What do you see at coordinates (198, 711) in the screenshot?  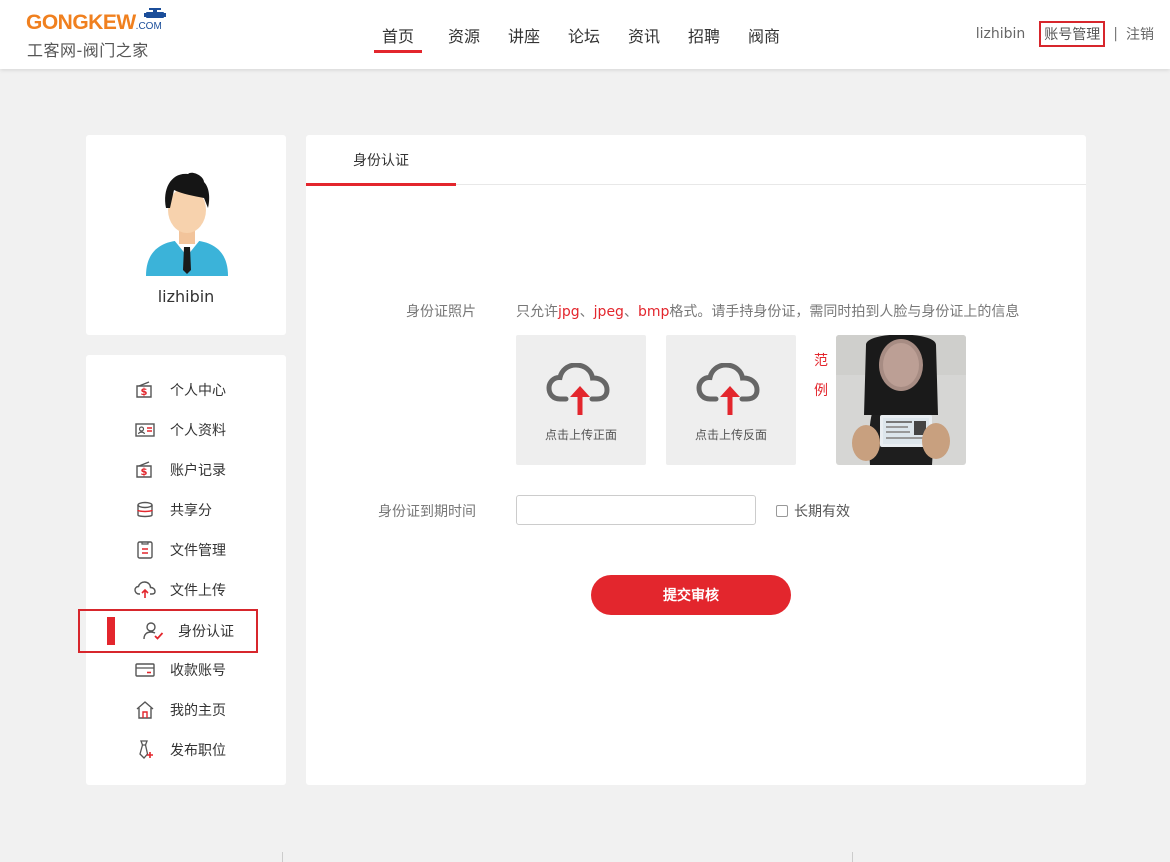 I see `sidebar-item-label: 我的主页` at bounding box center [198, 711].